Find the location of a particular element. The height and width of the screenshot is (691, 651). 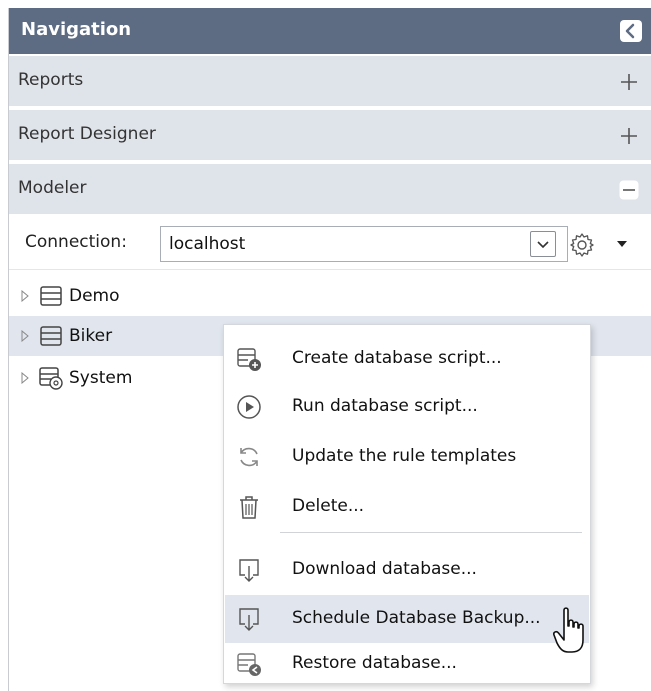

collapse-navigation-button is located at coordinates (631, 31).